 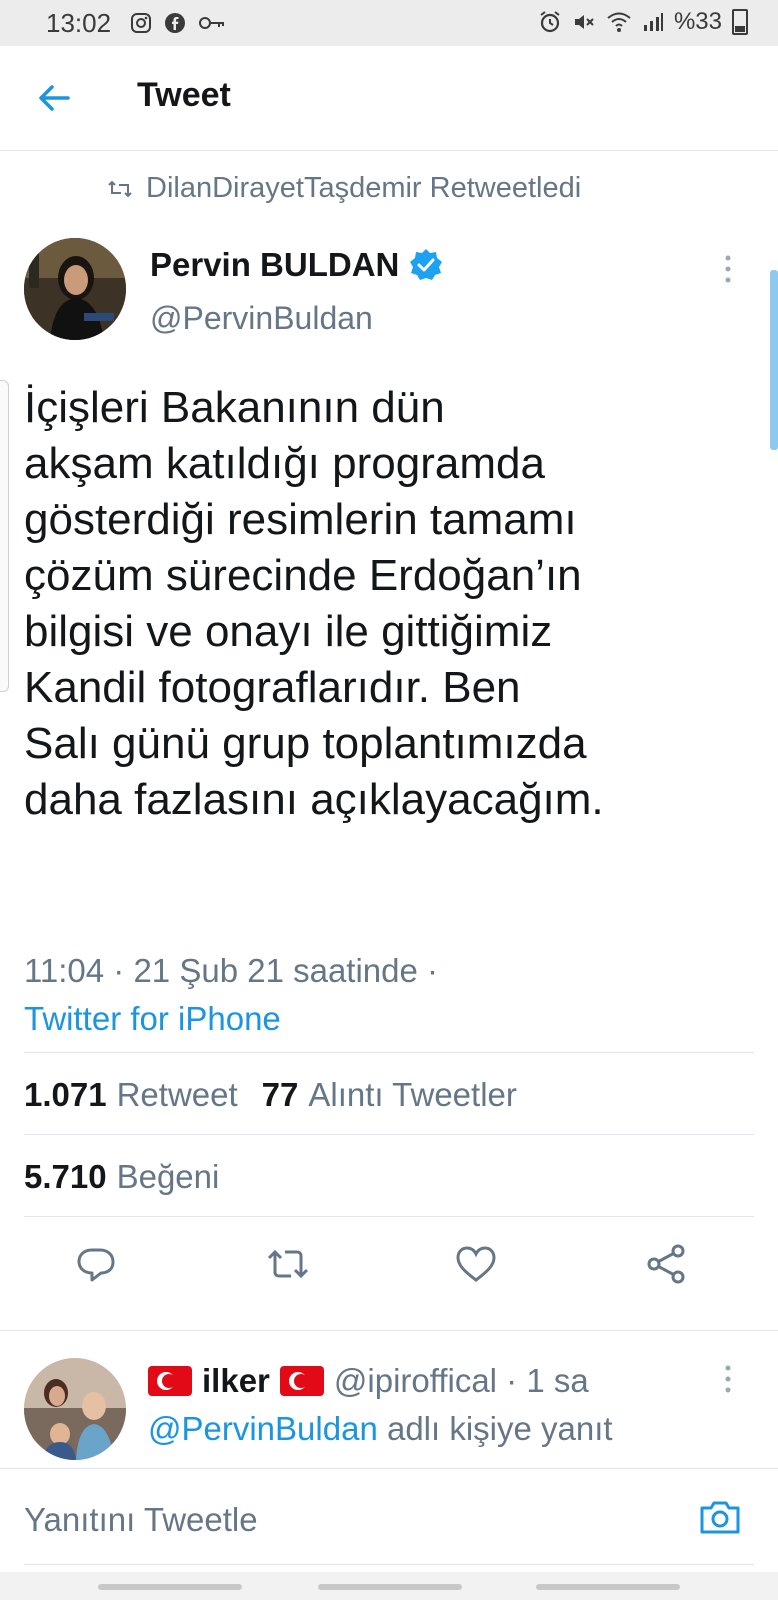 I want to click on reply-header: ilker @ipiroffical · 1 sa, so click(x=368, y=1381).